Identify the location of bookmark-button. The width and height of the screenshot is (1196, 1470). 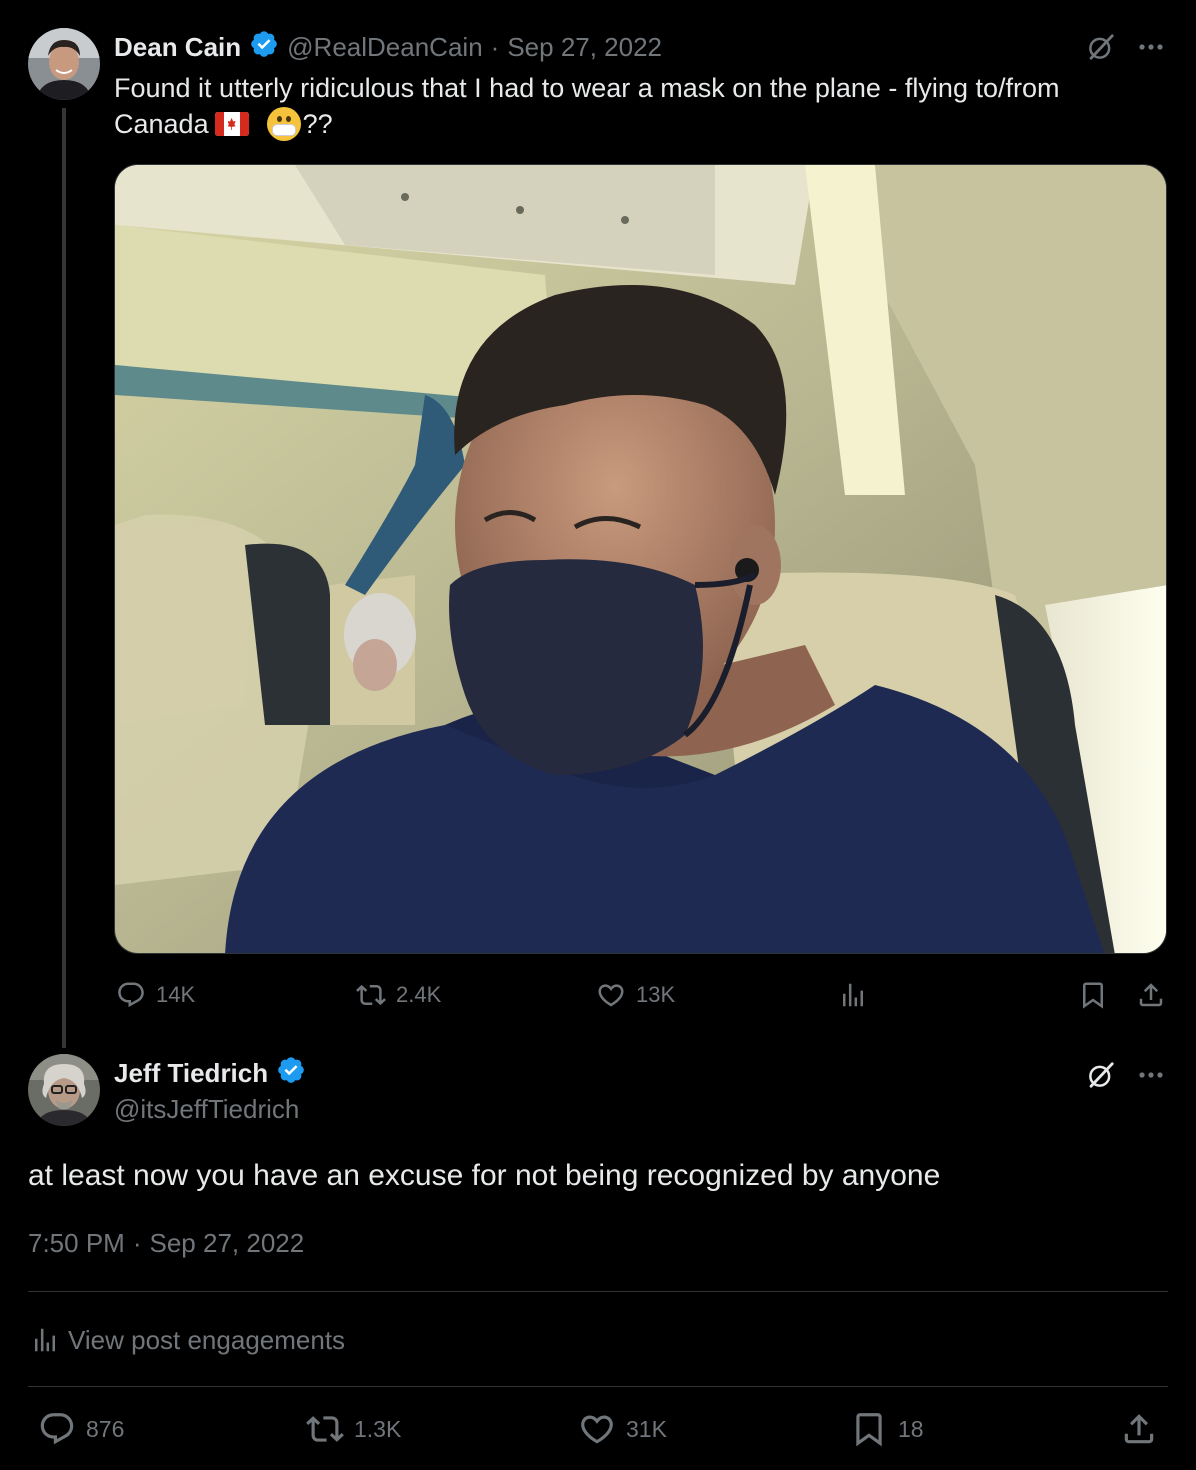
(1093, 995).